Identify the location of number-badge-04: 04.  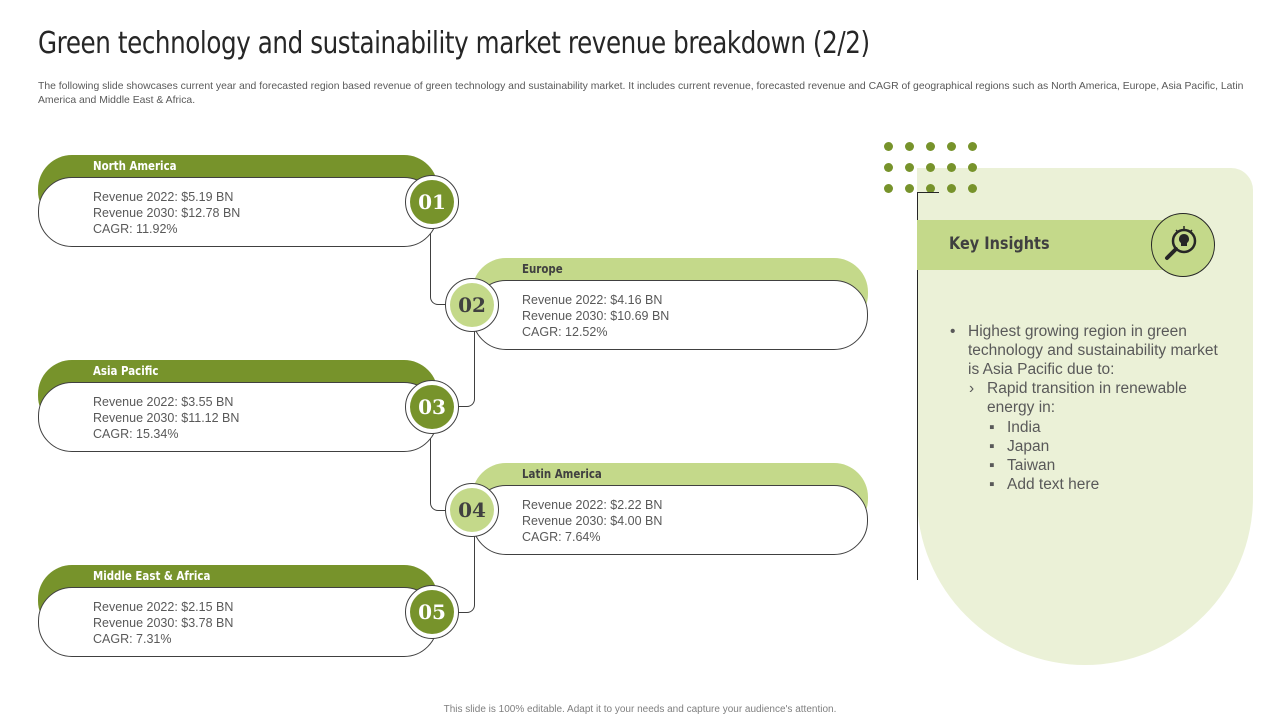
(472, 510).